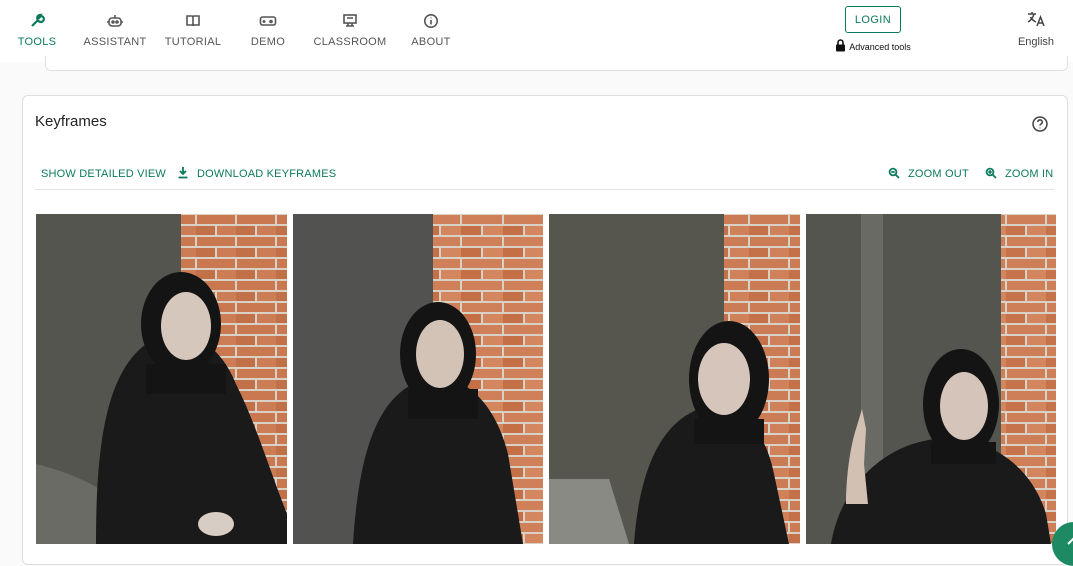 This screenshot has width=1073, height=566. What do you see at coordinates (350, 21) in the screenshot?
I see `classroom-icon` at bounding box center [350, 21].